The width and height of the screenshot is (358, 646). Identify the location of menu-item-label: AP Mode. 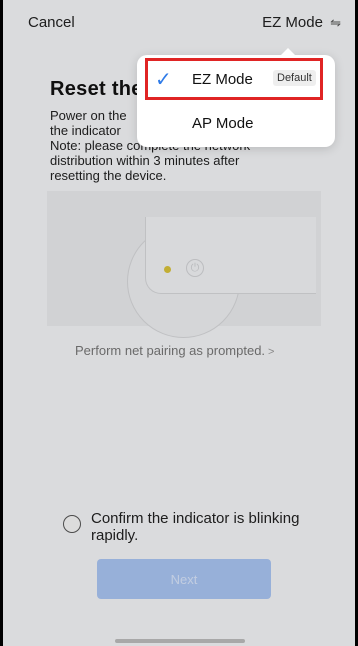
(223, 123).